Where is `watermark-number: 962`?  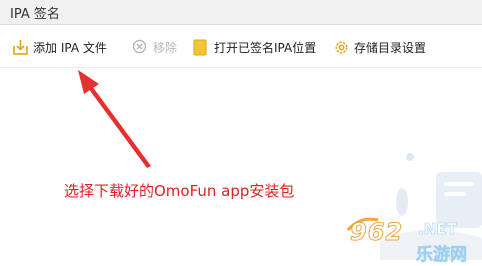
watermark-number: 962 is located at coordinates (376, 232).